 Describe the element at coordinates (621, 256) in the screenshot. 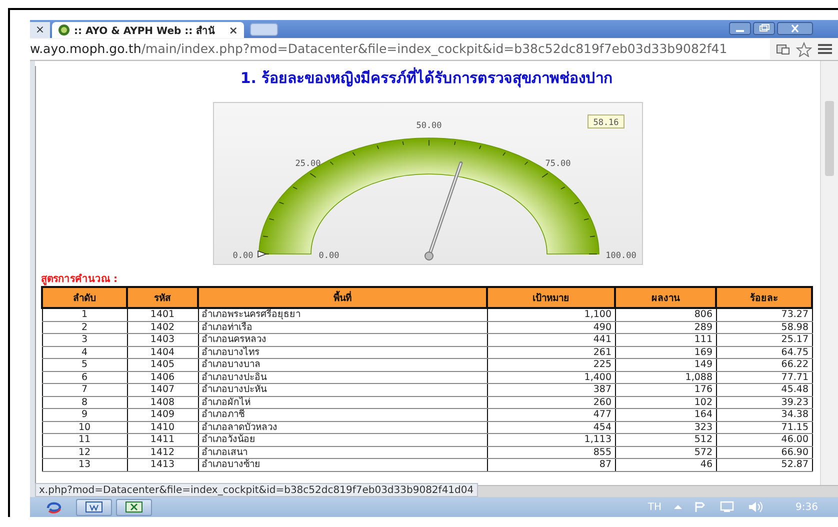

I see `gauge-max-label: 100.00` at that location.